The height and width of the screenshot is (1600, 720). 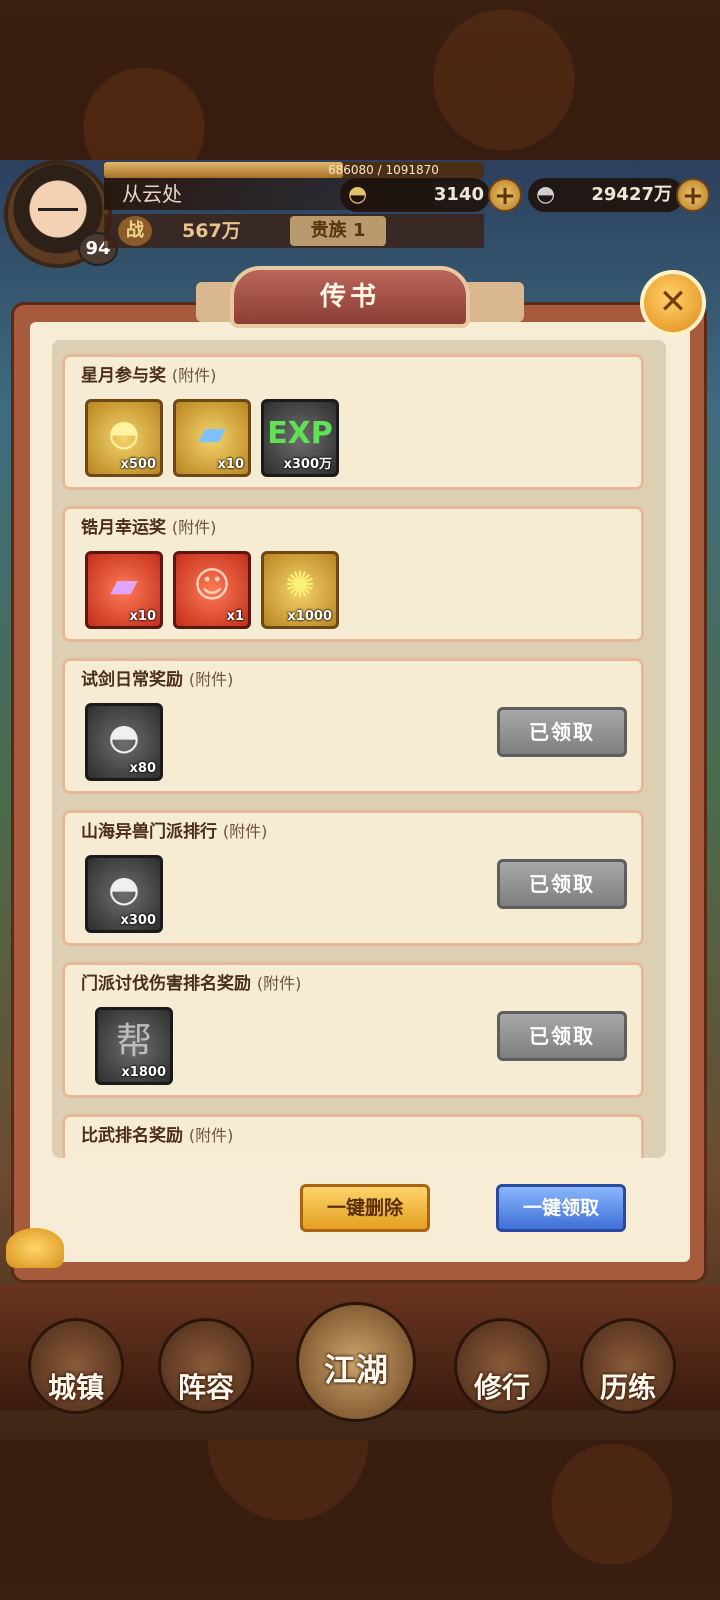 What do you see at coordinates (353, 422) in the screenshot?
I see `mail-item: 星月参与奖 (附件) ◓ x500 ▰ x10 EXP x300万` at bounding box center [353, 422].